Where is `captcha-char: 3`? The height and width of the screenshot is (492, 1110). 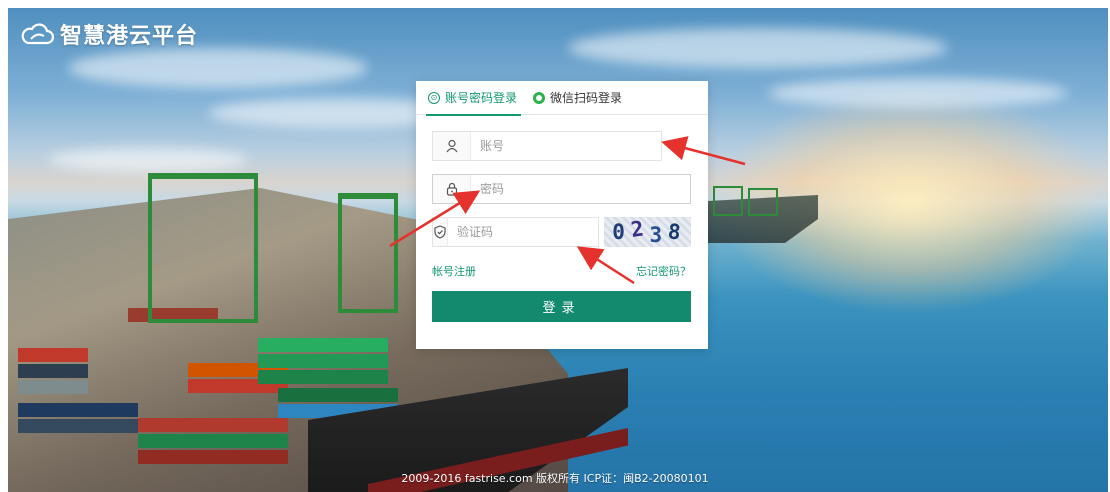
captcha-char: 3 is located at coordinates (657, 235).